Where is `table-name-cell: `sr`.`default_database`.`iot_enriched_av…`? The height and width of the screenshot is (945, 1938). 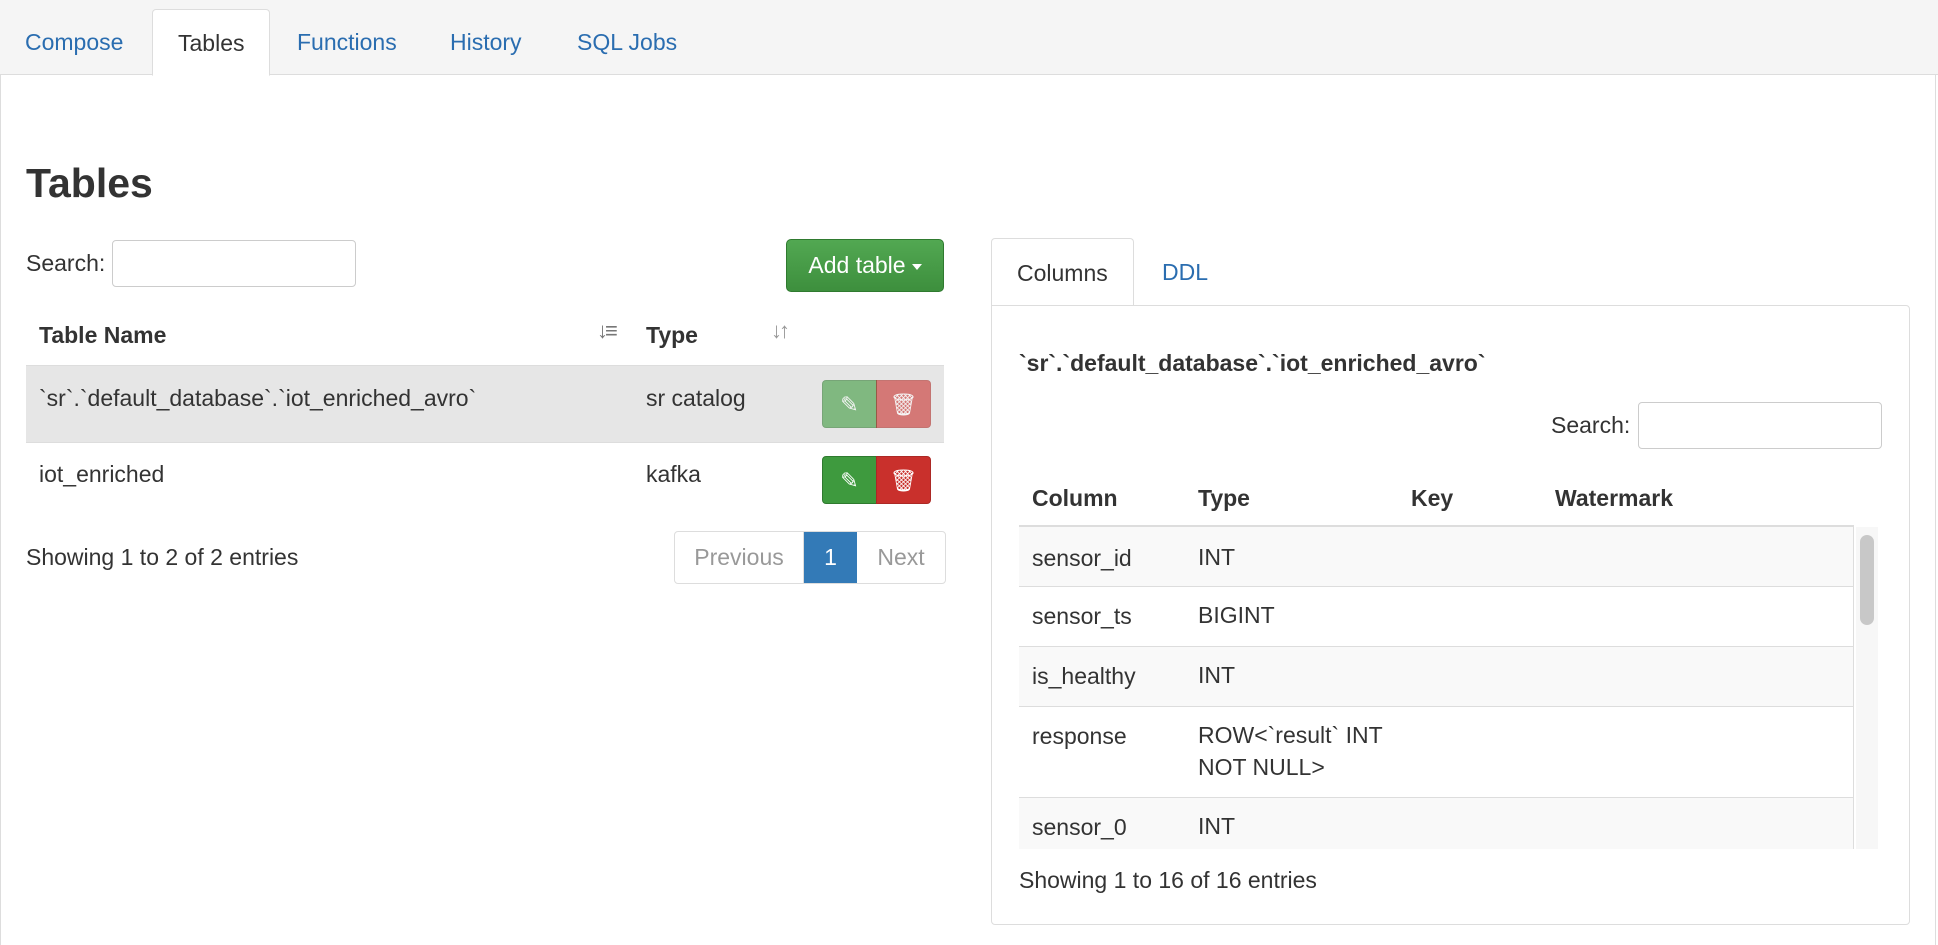 table-name-cell: `sr`.`default_database`.`iot_enriched_av… is located at coordinates (257, 398).